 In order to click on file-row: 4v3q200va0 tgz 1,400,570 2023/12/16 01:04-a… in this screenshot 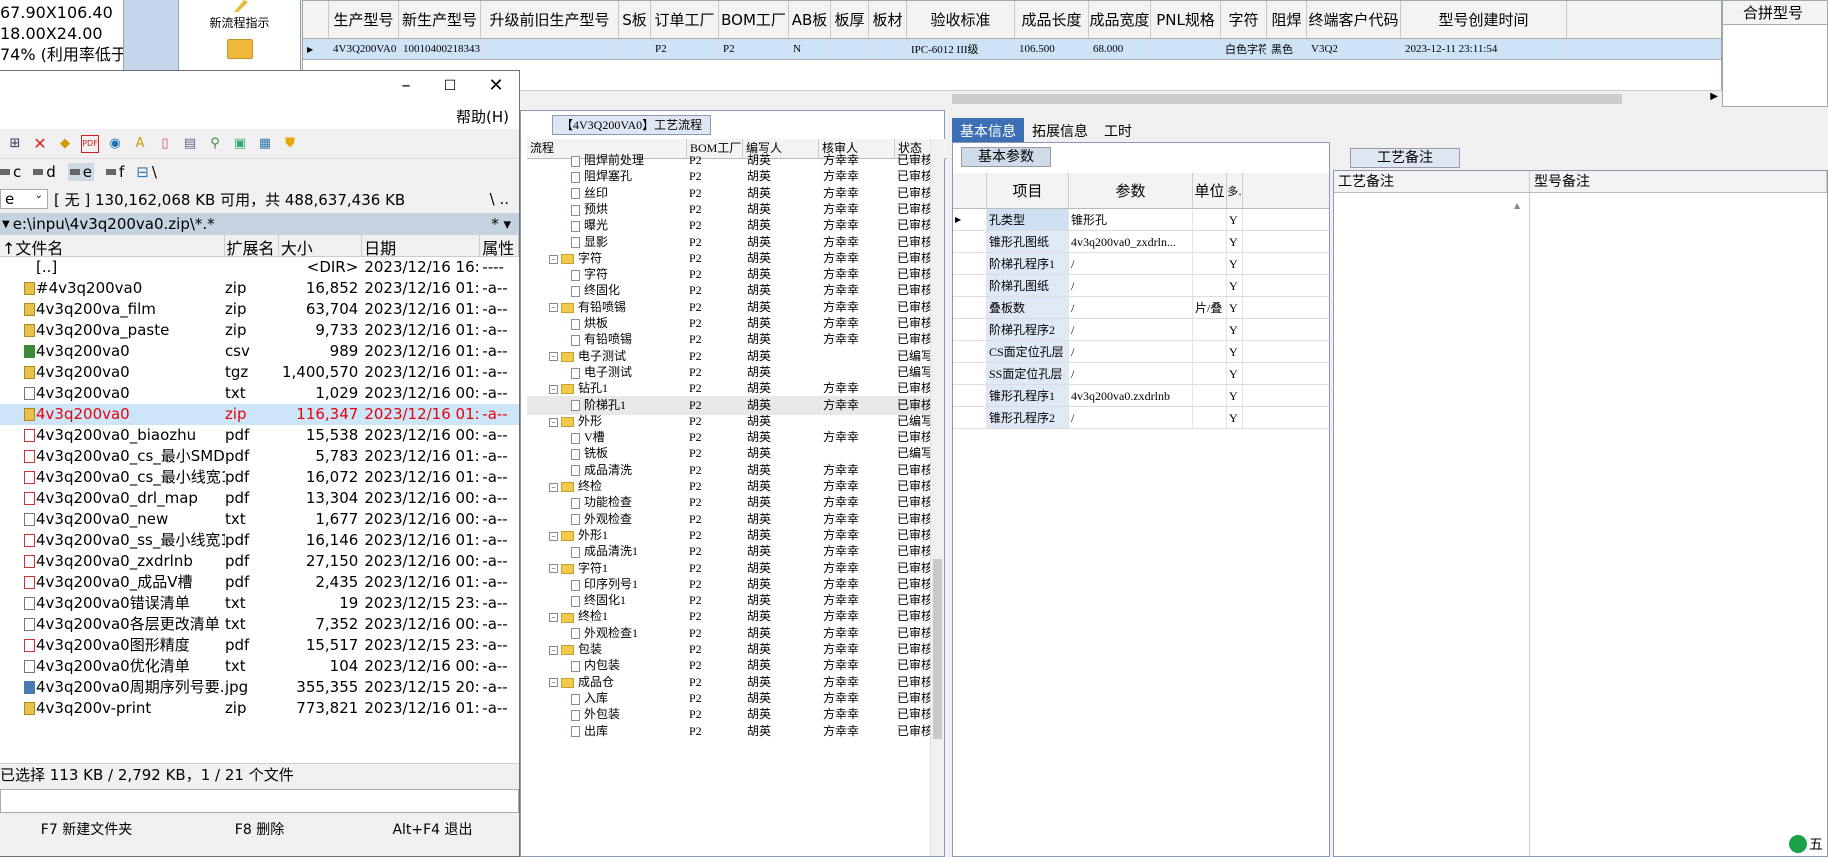, I will do `click(259, 372)`.